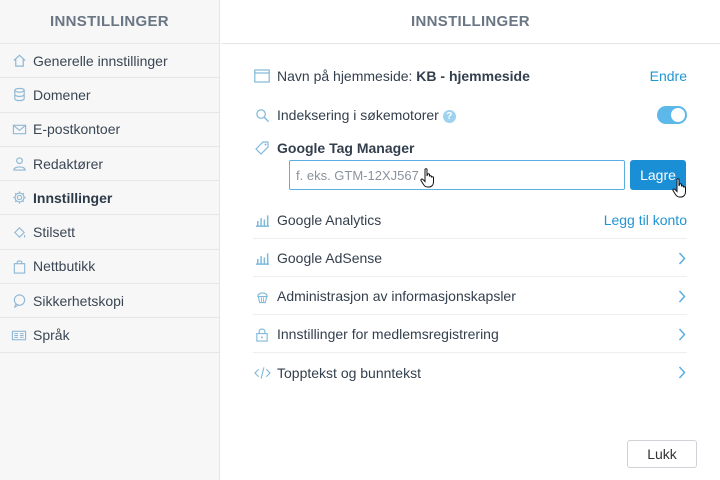 The height and width of the screenshot is (480, 720). Describe the element at coordinates (54, 232) in the screenshot. I see `sidebar-item-label: Stilsett` at that location.